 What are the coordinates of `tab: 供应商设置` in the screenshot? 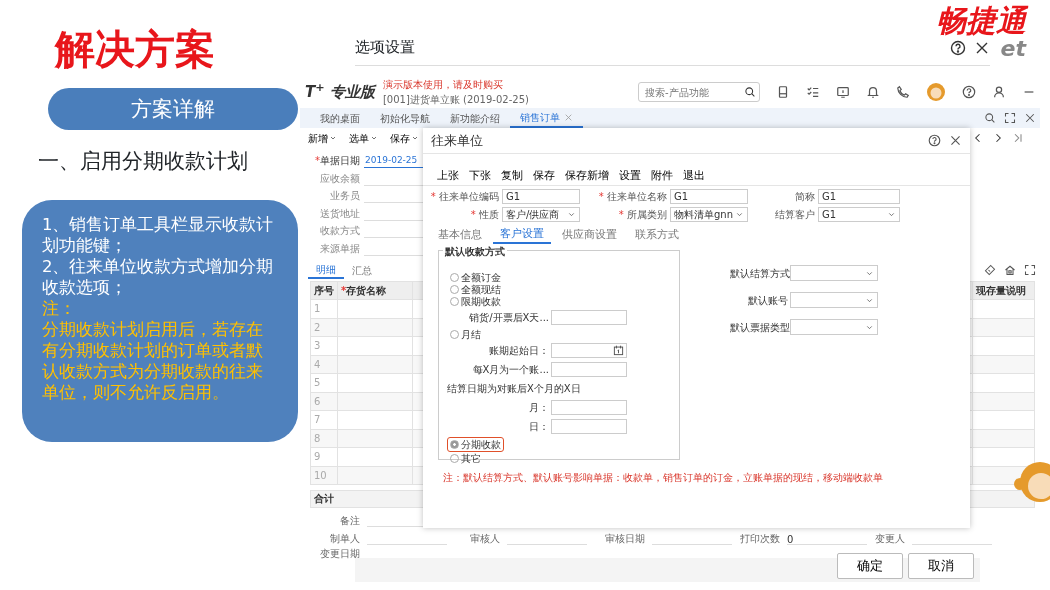 It's located at (589, 235).